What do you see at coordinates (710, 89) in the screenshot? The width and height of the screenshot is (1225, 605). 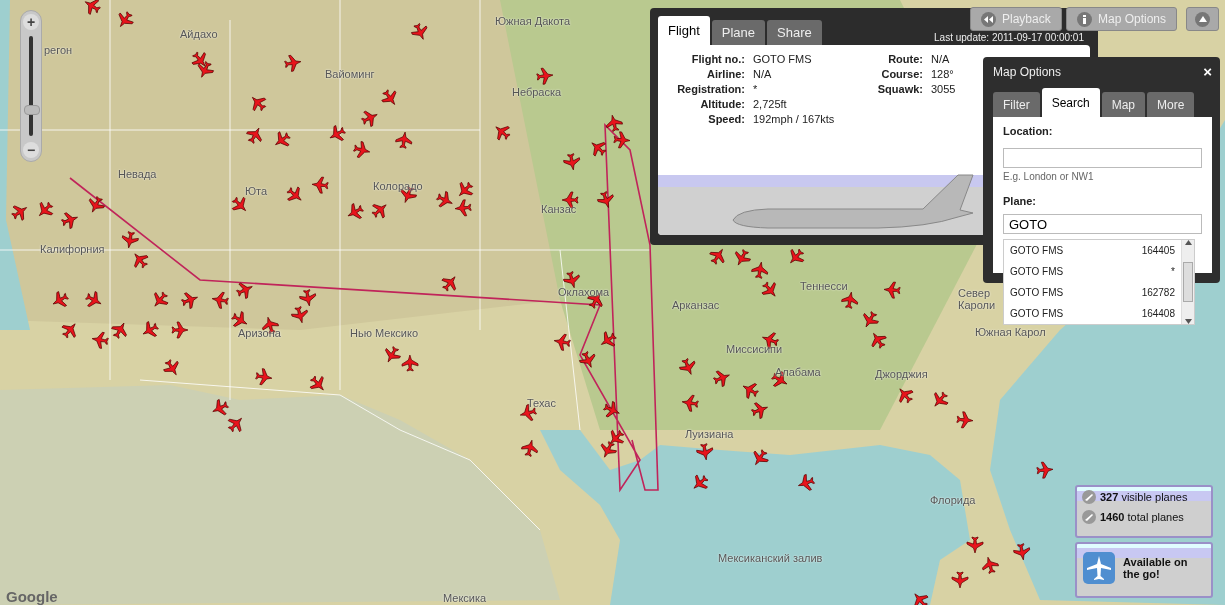 I see `field-label: Registration:` at bounding box center [710, 89].